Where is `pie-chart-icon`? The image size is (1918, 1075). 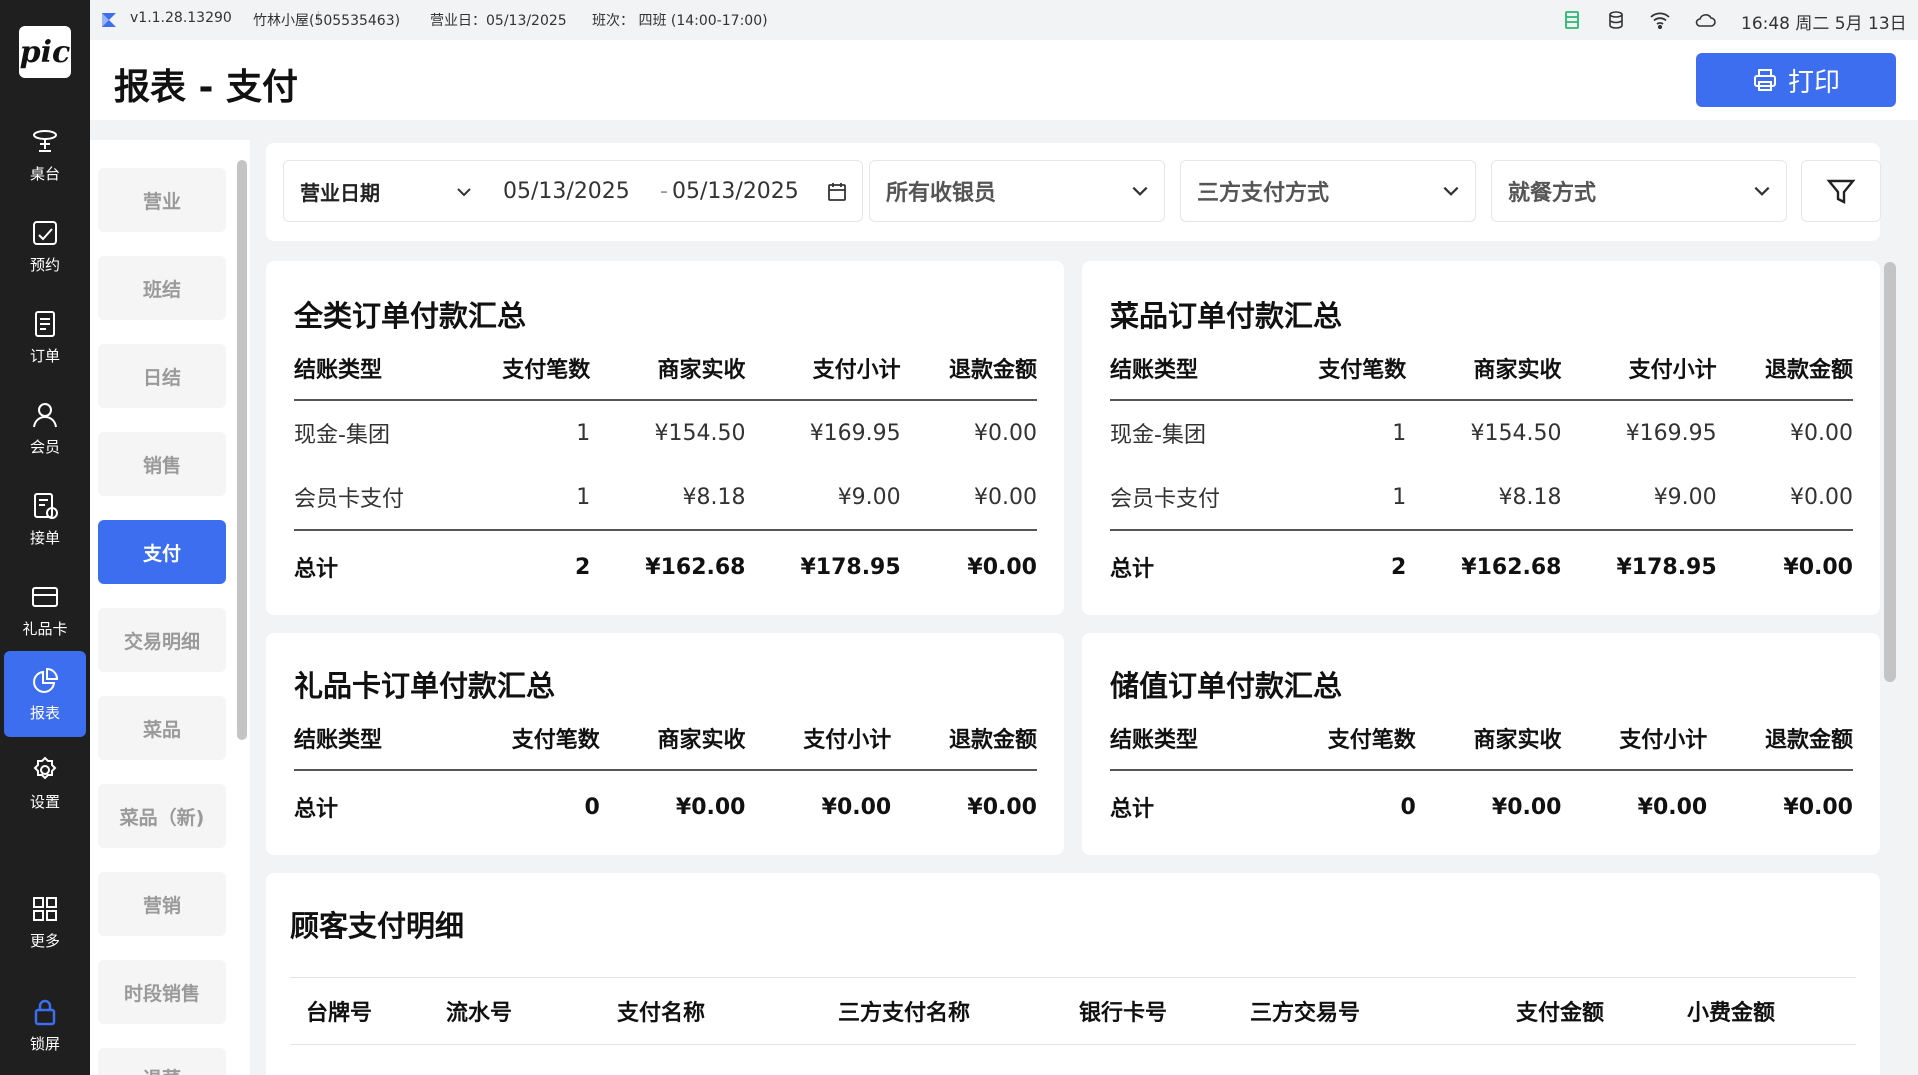
pie-chart-icon is located at coordinates (46, 680).